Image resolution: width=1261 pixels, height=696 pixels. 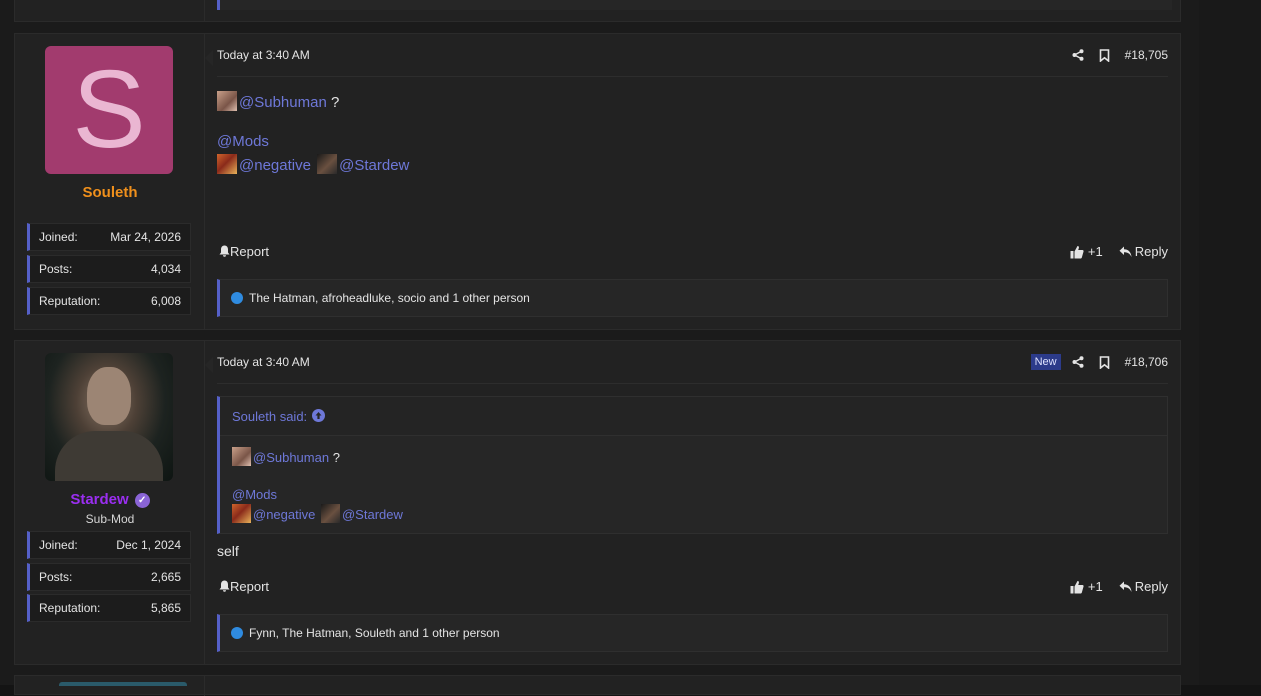 I want to click on avatar-photo-head, so click(x=109, y=396).